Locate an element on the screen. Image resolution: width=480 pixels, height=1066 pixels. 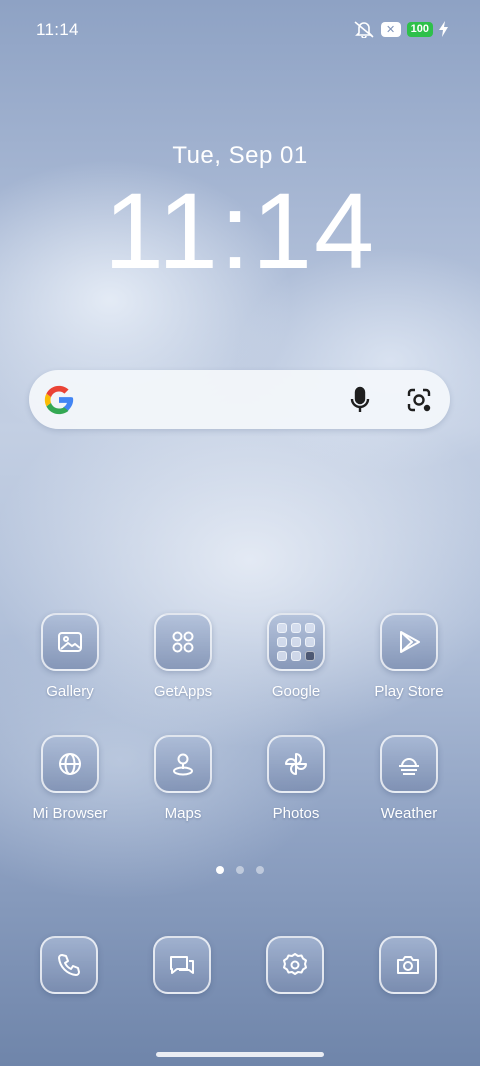
charging-icon is located at coordinates (443, 29).